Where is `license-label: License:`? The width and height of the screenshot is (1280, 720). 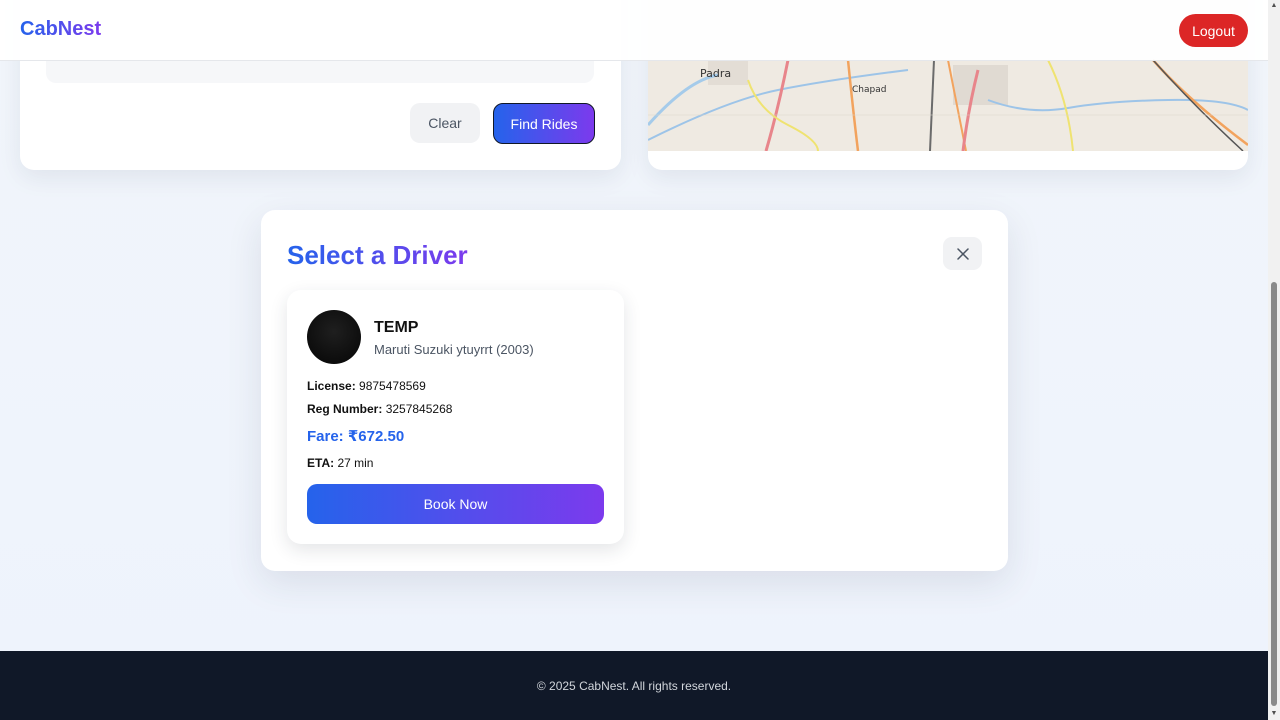
license-label: License: is located at coordinates (331, 386).